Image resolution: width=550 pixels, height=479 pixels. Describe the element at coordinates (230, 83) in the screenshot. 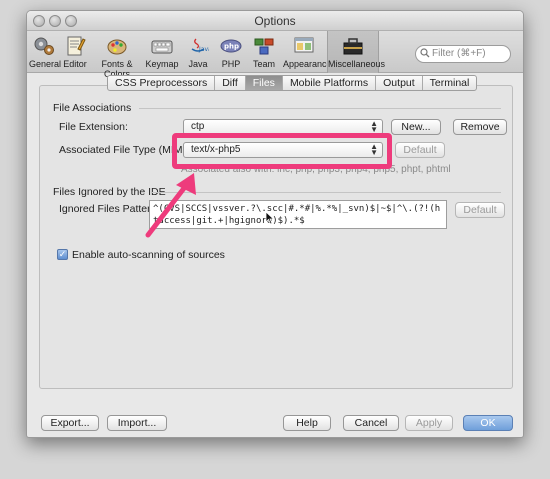

I see `tab-diff: Diff` at that location.